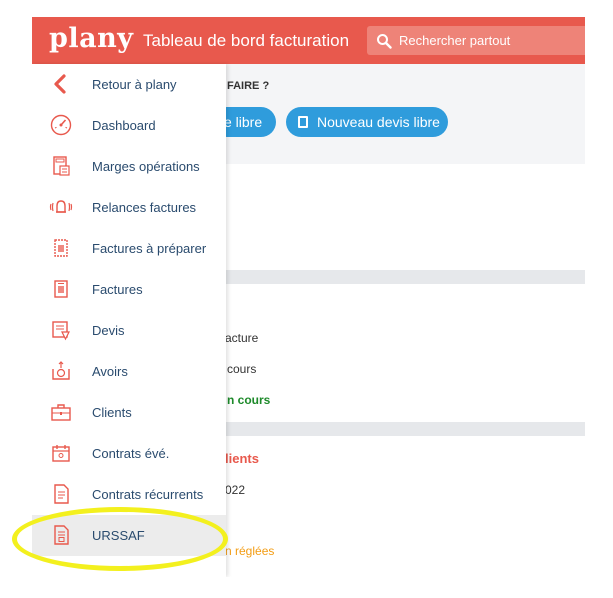 The height and width of the screenshot is (598, 613). What do you see at coordinates (146, 166) in the screenshot?
I see `sidebar-item-label: Marges opérations` at bounding box center [146, 166].